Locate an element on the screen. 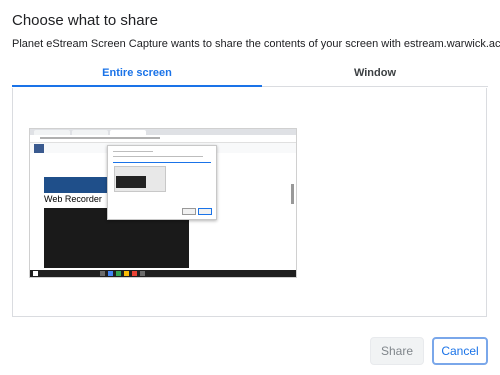 The height and width of the screenshot is (375, 500). thumb-dialog-preview-dark is located at coordinates (131, 182).